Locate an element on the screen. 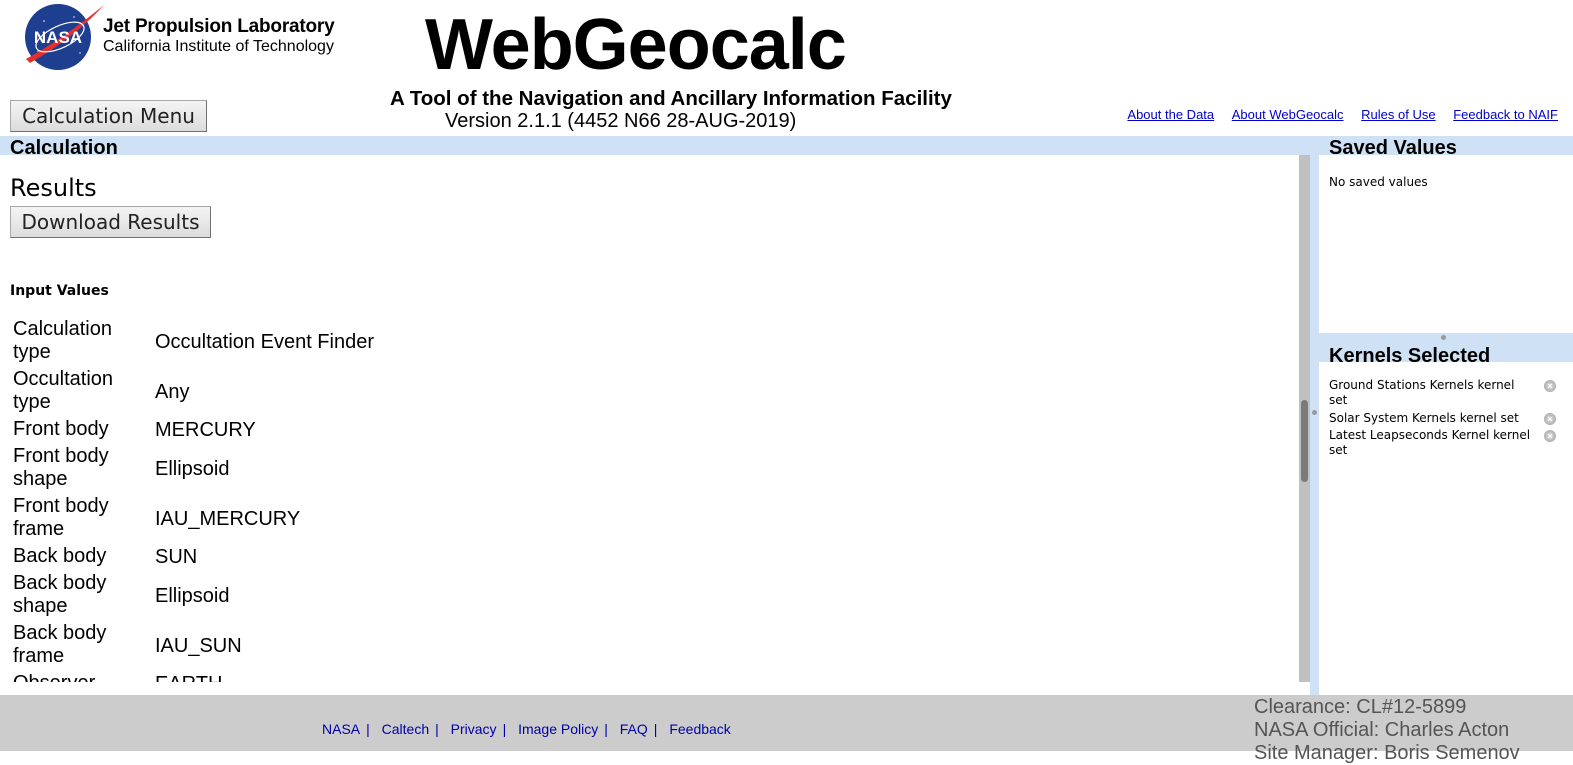 The width and height of the screenshot is (1573, 765). input-label: Observer is located at coordinates (81, 676).